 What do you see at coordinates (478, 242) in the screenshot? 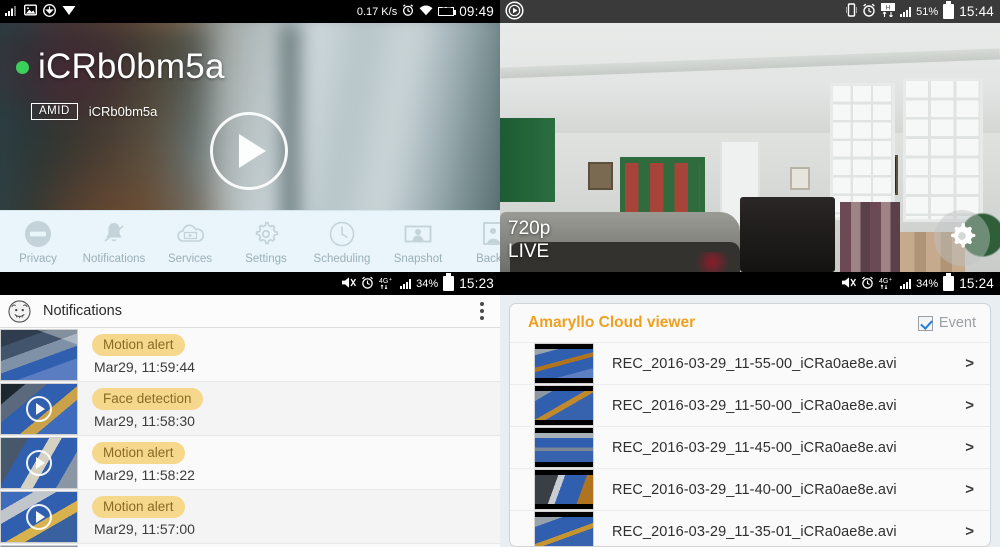
I see `toolbar-item-background: Backgr` at bounding box center [478, 242].